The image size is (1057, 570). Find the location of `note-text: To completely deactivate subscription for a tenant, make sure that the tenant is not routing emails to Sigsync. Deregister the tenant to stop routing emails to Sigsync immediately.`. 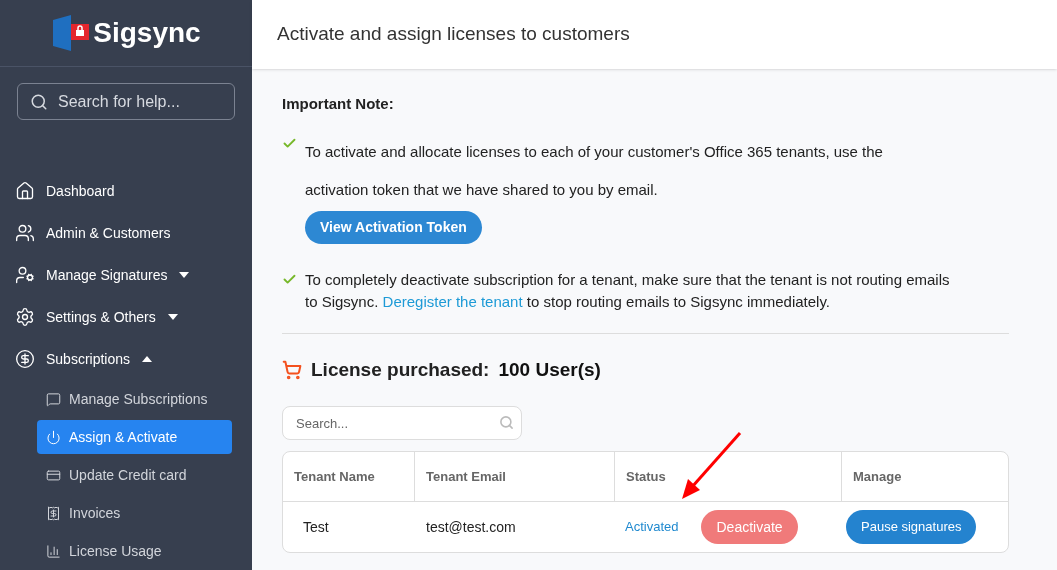

note-text: To completely deactivate subscription for a tenant, make sure that the tenant is not routing emails to Sigsync. Deregister the tenant to stop routing emails to Sigsync immediately. is located at coordinates (628, 290).